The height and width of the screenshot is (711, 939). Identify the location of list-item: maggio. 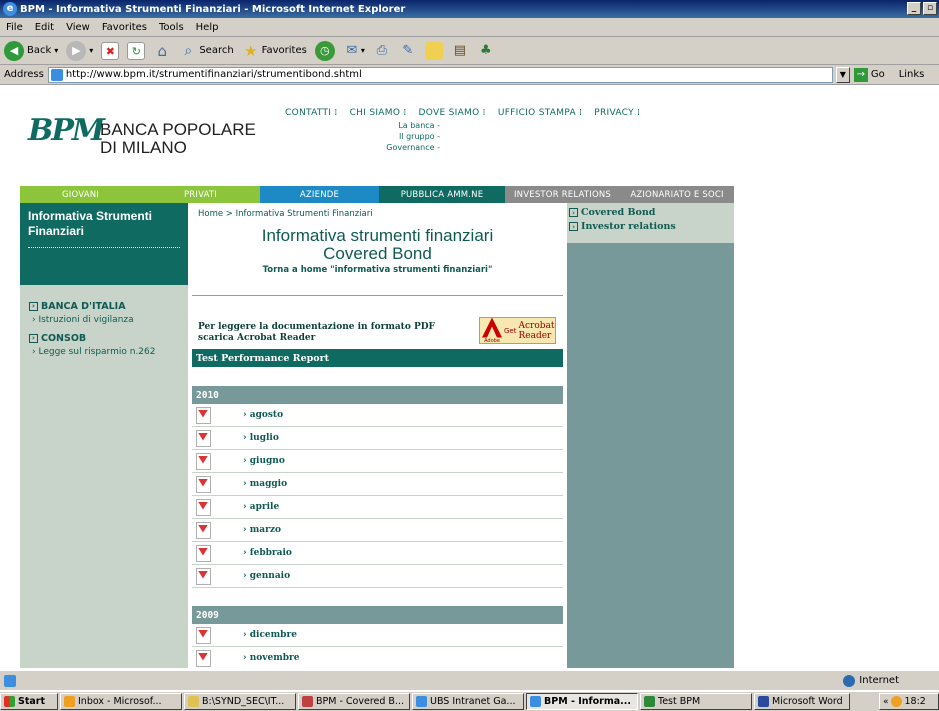
(377, 484).